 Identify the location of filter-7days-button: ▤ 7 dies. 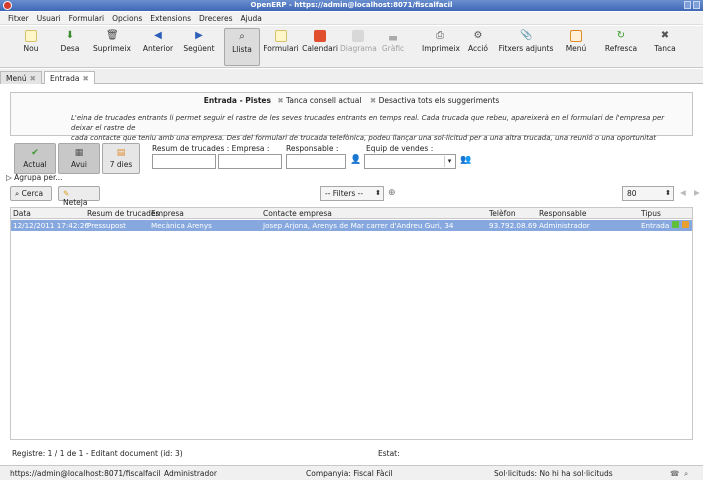
(121, 158).